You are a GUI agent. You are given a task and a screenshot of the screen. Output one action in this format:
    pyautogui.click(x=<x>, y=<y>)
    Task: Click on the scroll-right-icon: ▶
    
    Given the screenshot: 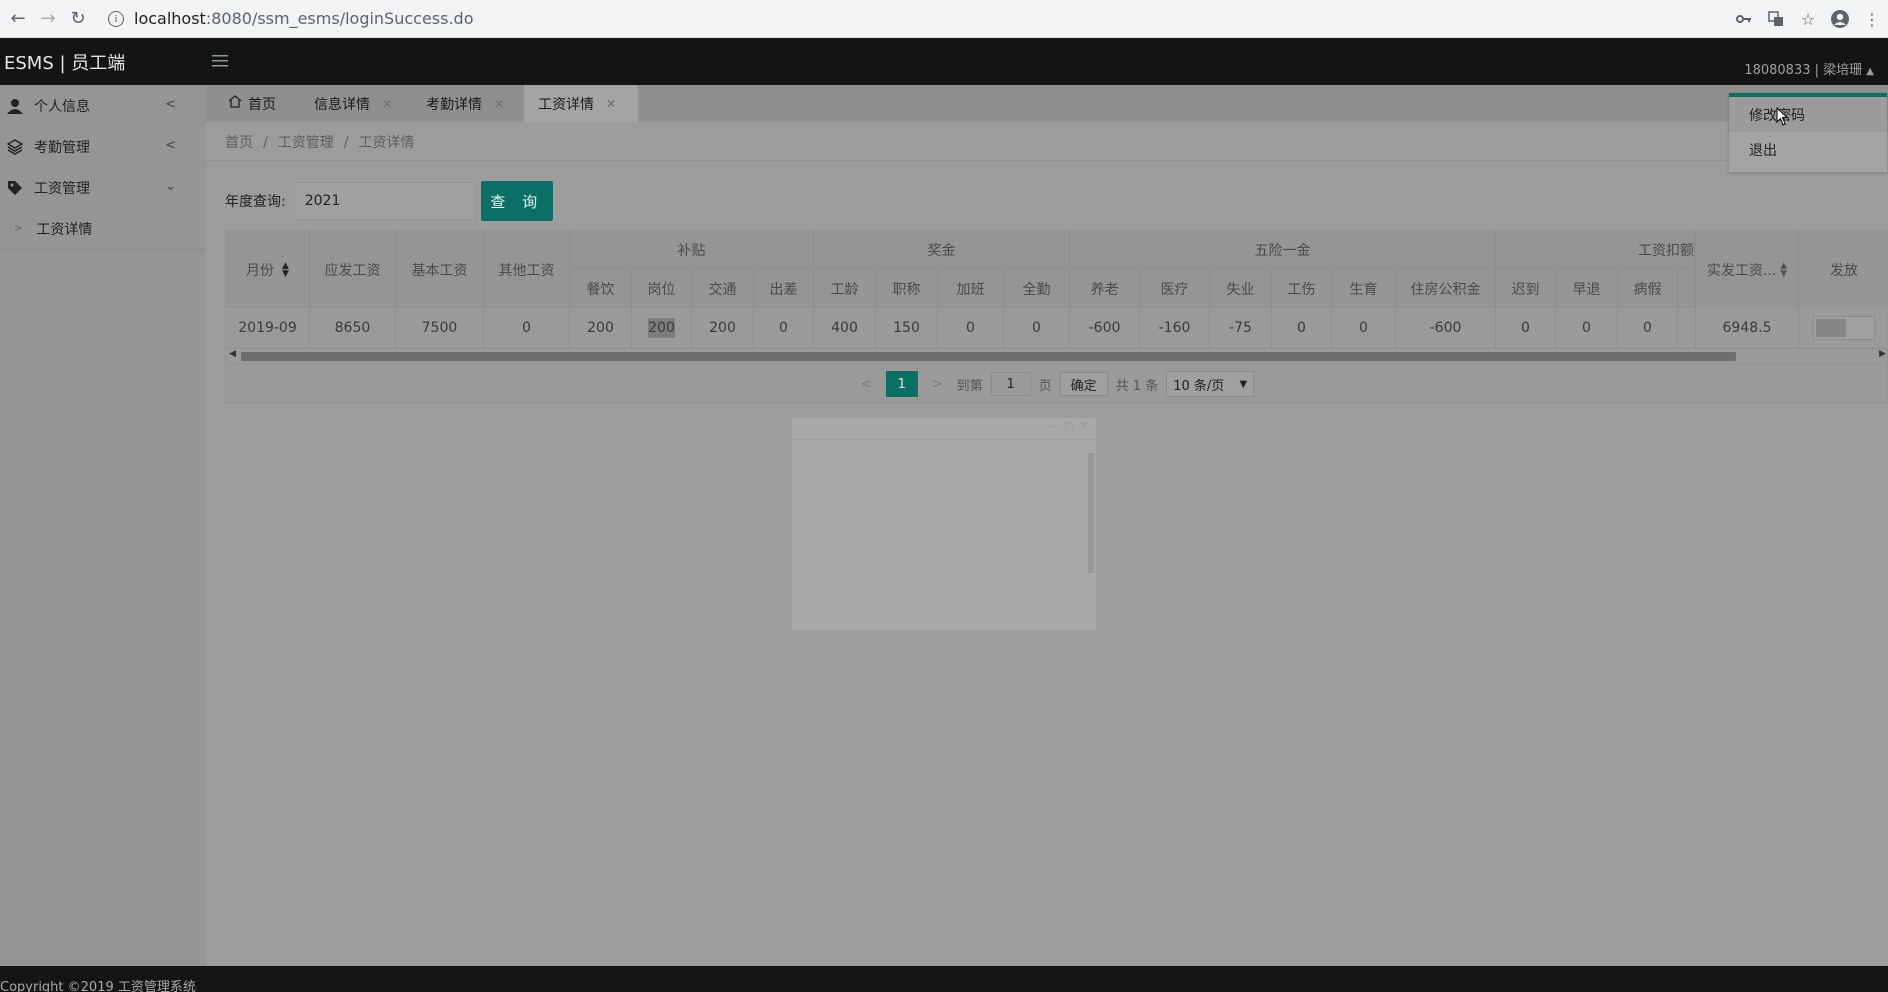 What is the action you would take?
    pyautogui.click(x=1882, y=354)
    